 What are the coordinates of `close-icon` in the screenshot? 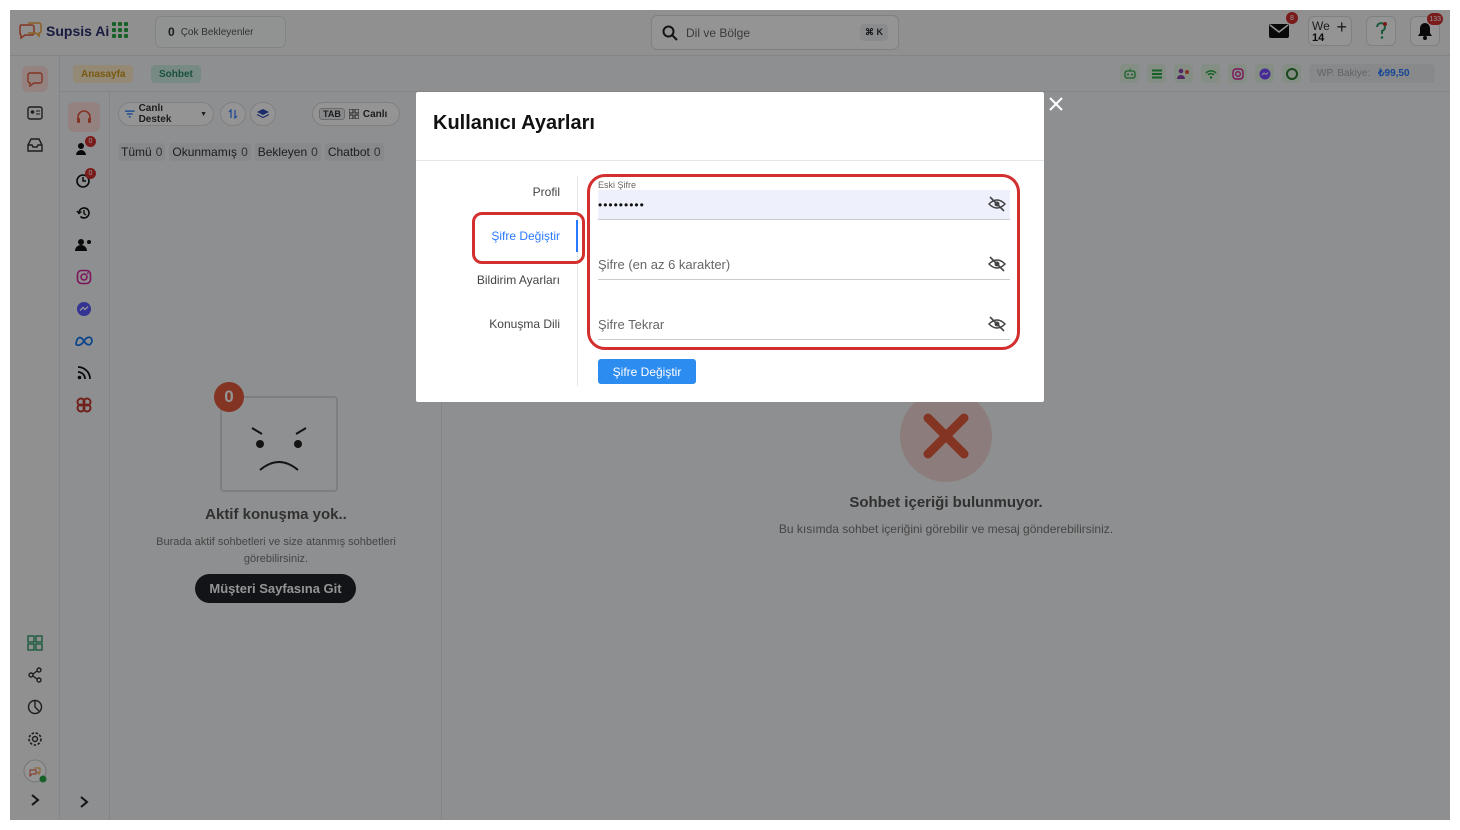 It's located at (1056, 104).